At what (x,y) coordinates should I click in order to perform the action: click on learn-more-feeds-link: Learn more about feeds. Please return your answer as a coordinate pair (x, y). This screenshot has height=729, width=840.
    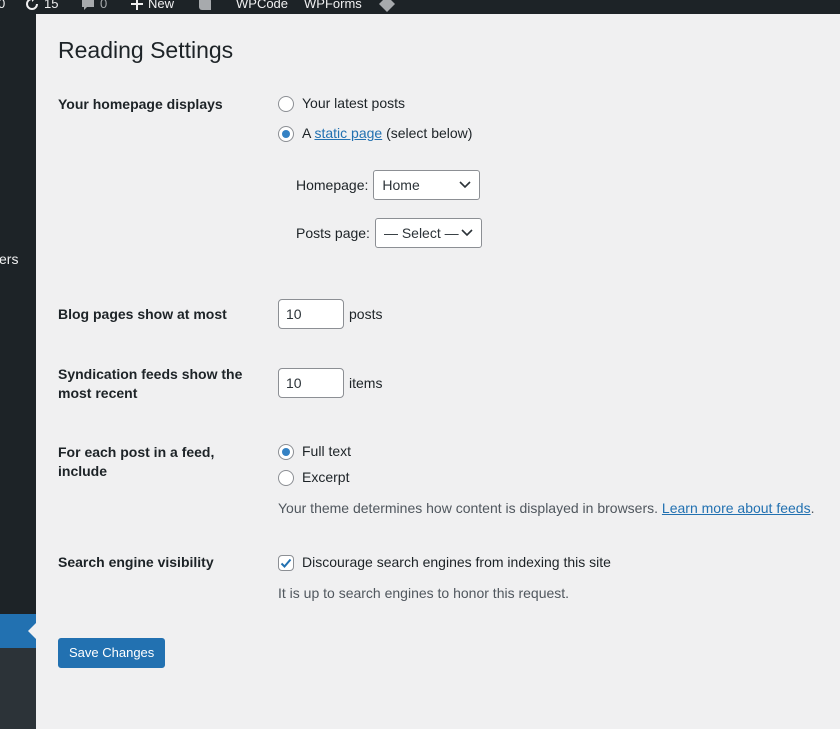
    Looking at the image, I should click on (736, 508).